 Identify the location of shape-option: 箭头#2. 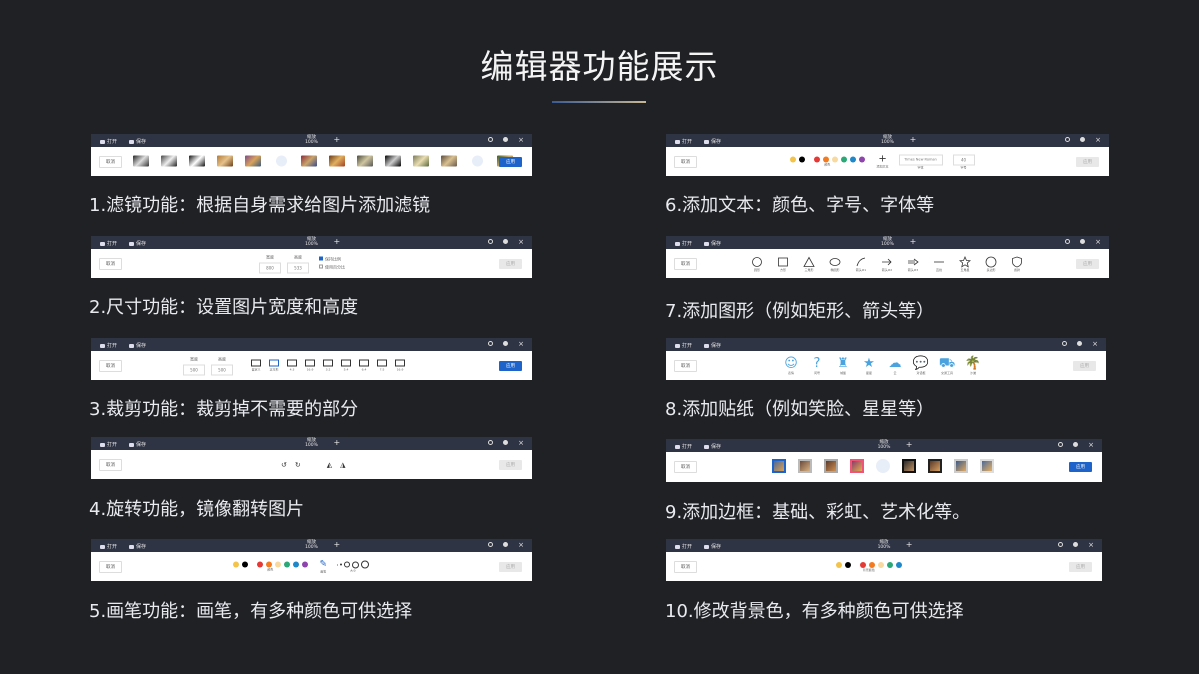
(887, 264).